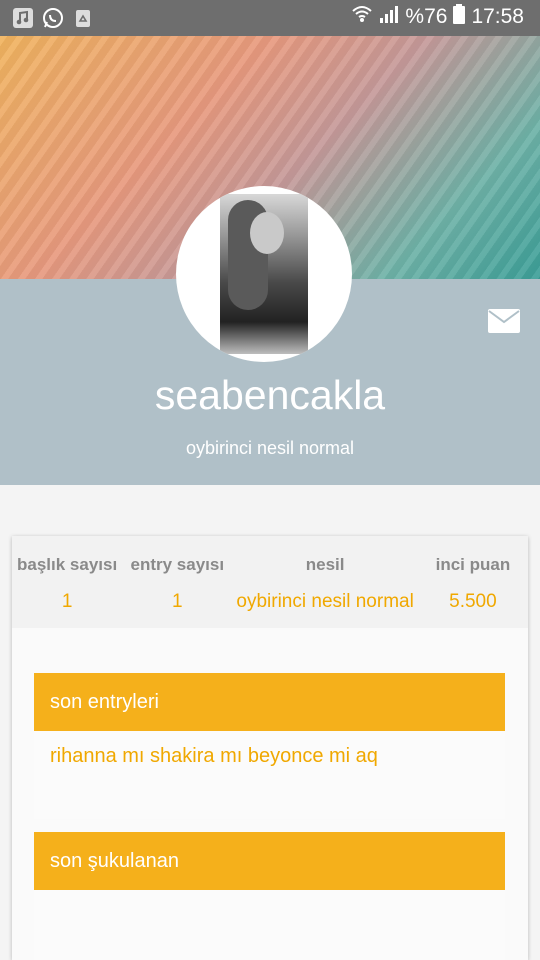 This screenshot has height=960, width=540. What do you see at coordinates (389, 17) in the screenshot?
I see `signal-icon` at bounding box center [389, 17].